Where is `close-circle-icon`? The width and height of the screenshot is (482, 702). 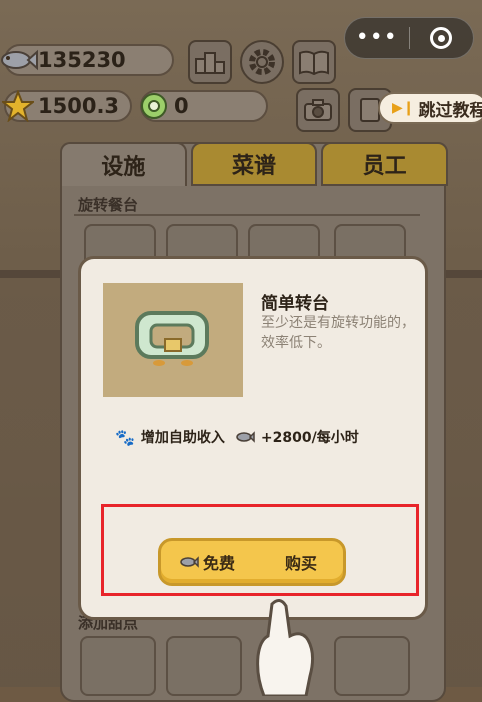 close-circle-icon is located at coordinates (441, 38).